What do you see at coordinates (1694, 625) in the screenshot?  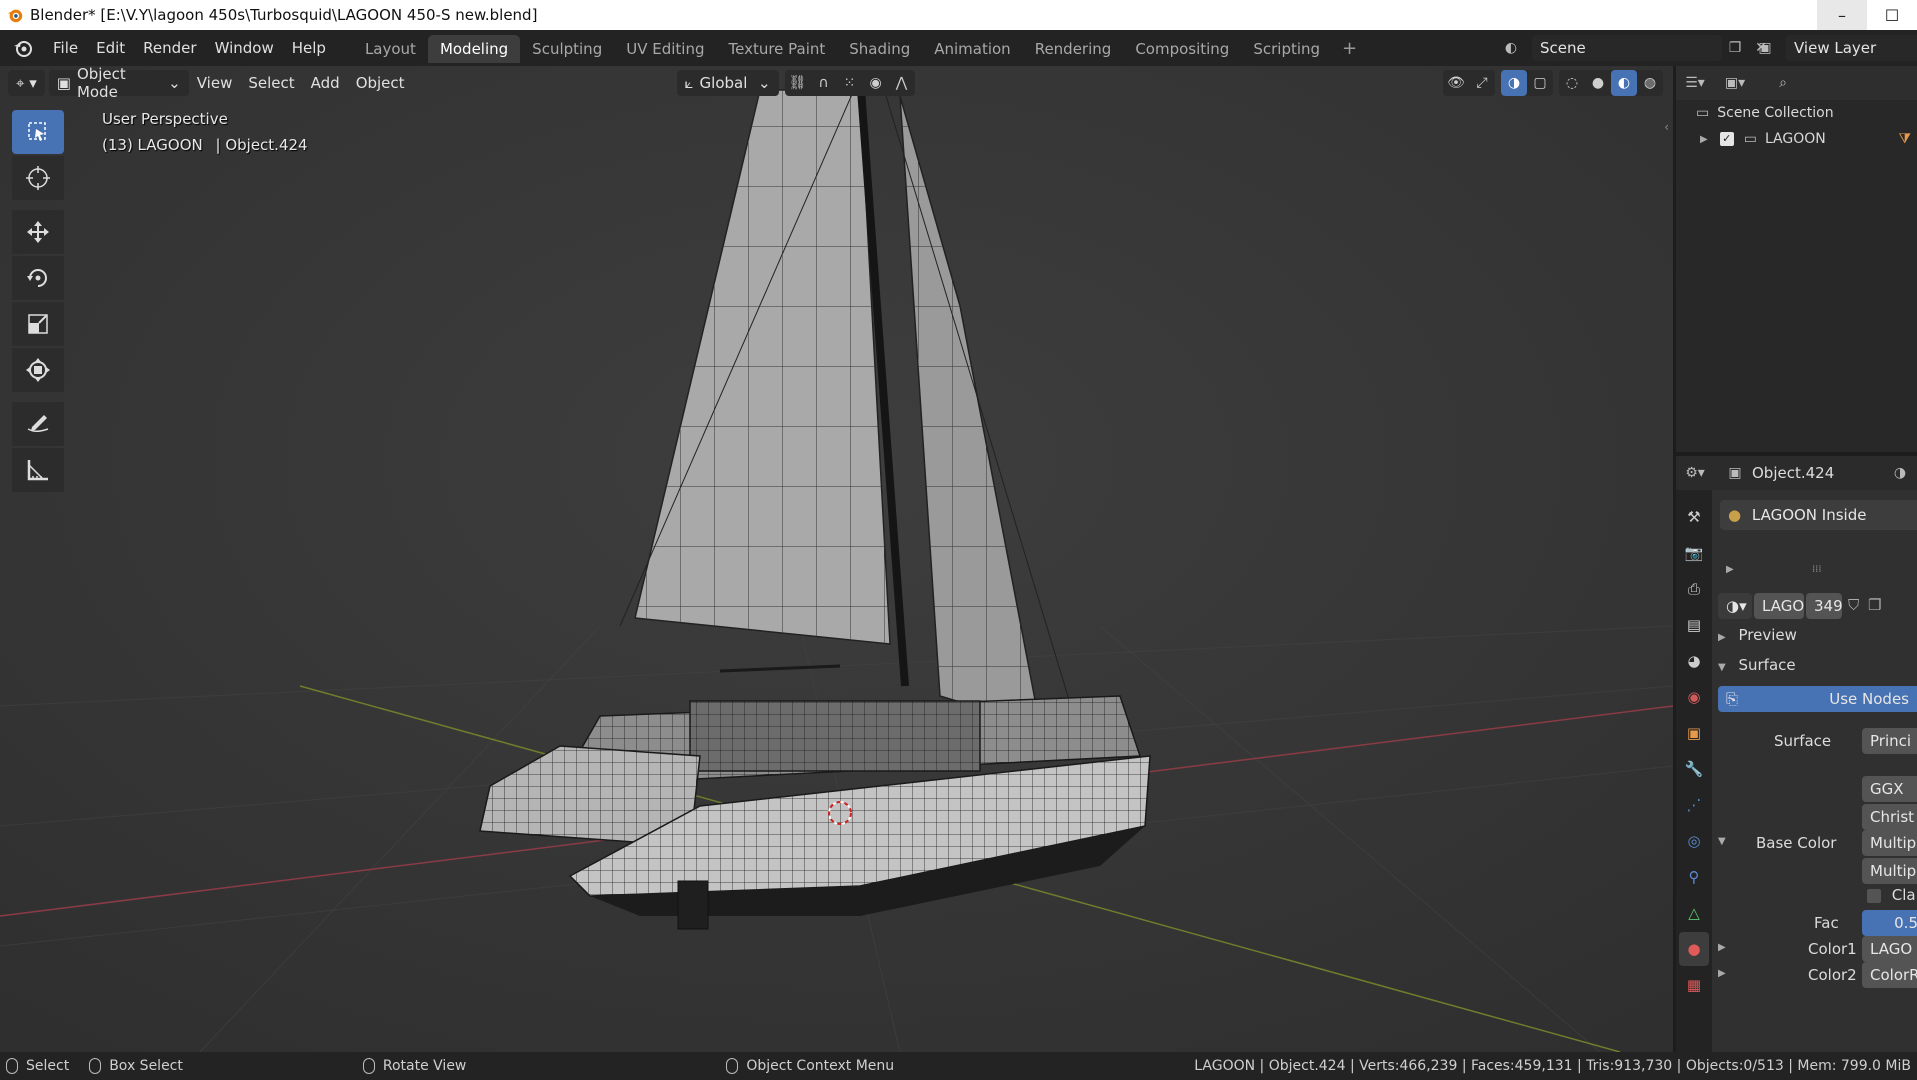 I see `tab-view-layer: ▤` at bounding box center [1694, 625].